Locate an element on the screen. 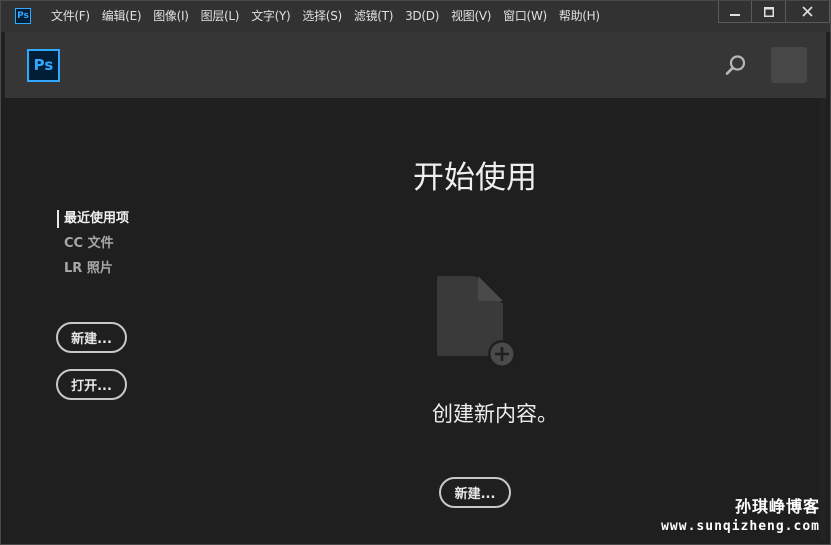 The height and width of the screenshot is (545, 831). app-icon: Ps is located at coordinates (23, 16).